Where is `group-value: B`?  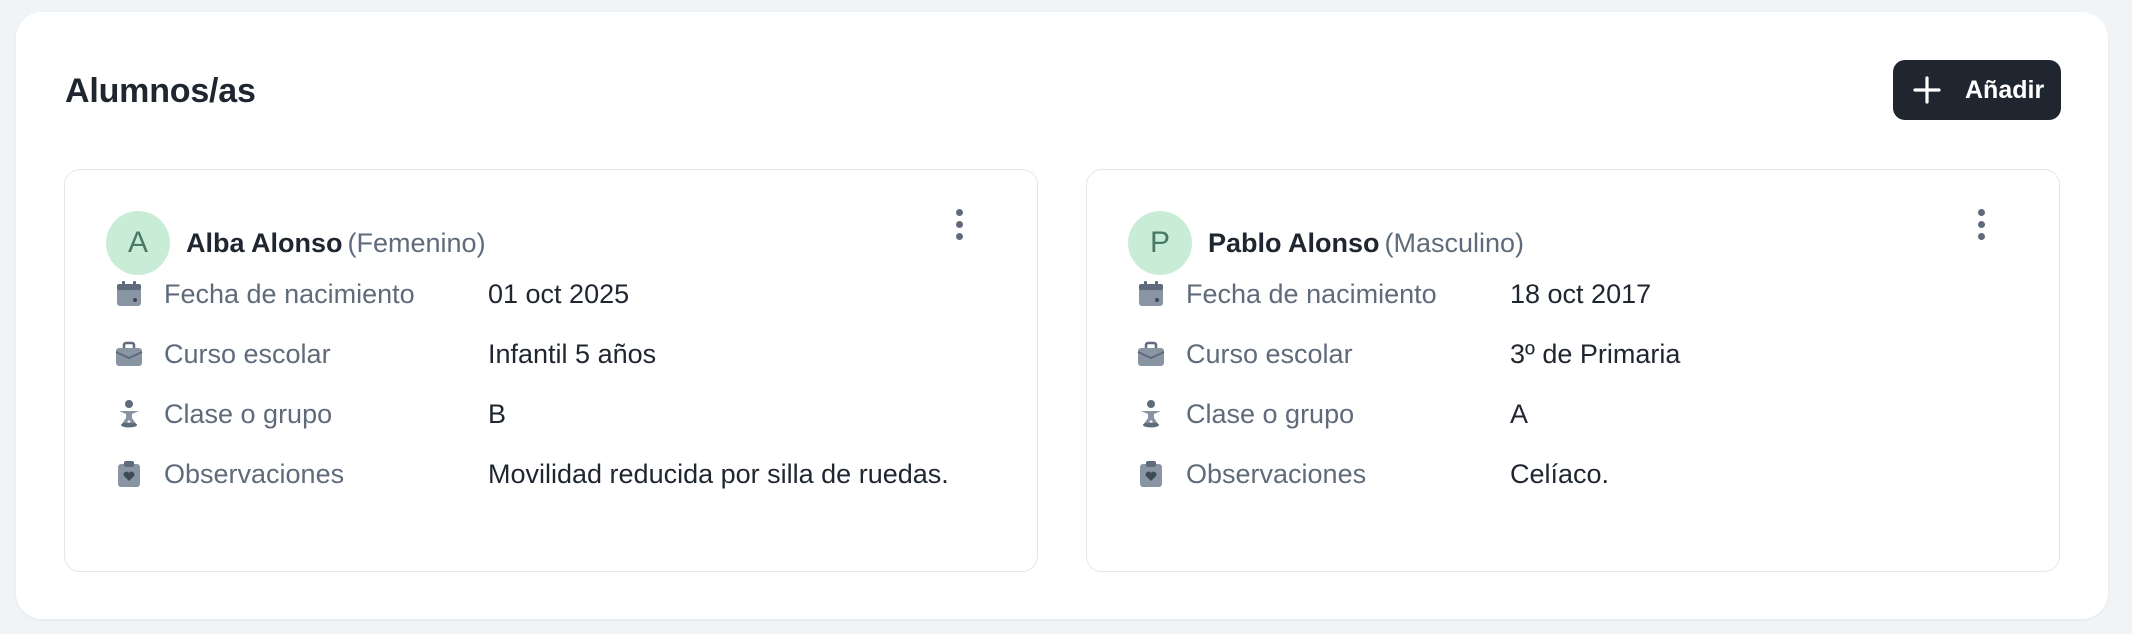 group-value: B is located at coordinates (497, 413).